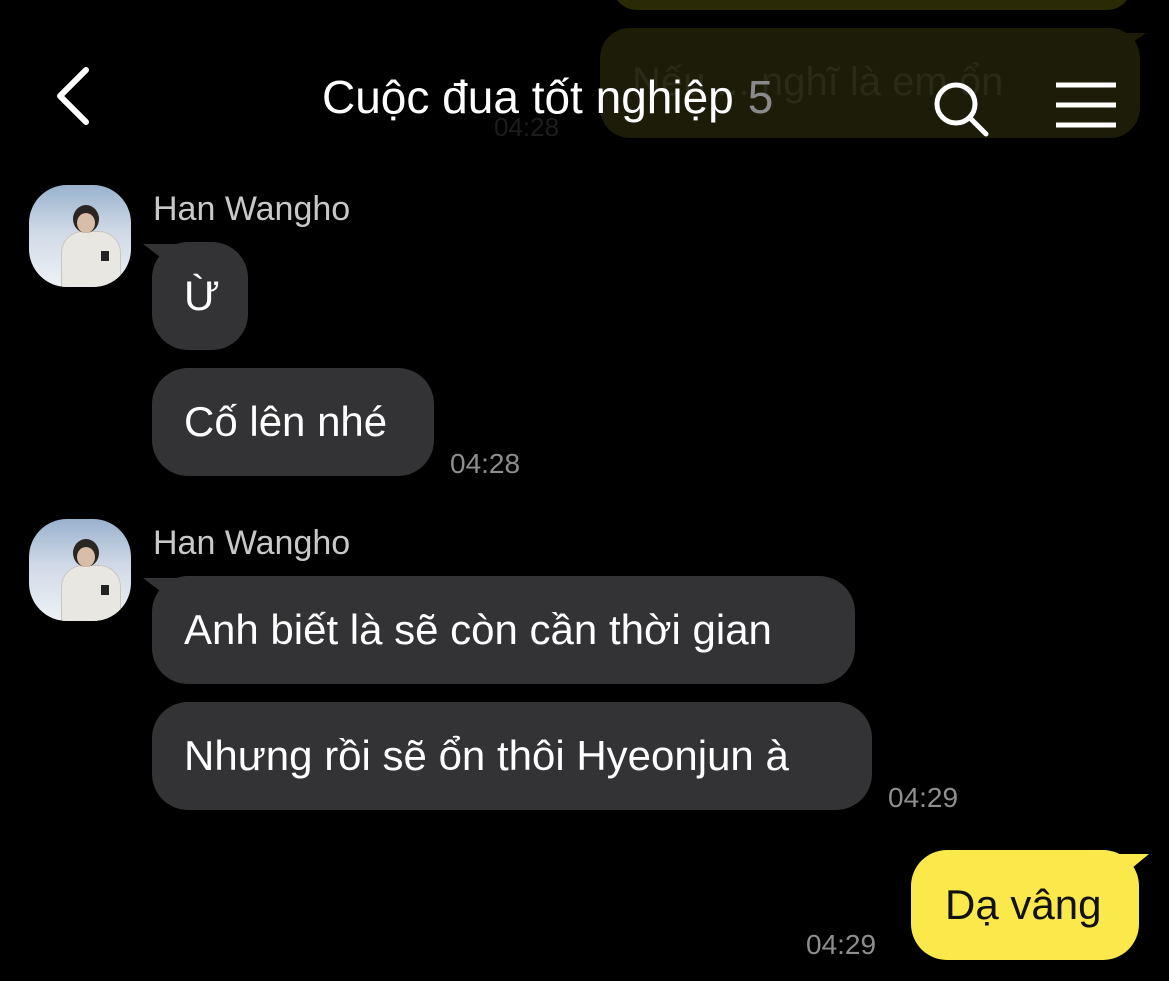  I want to click on back-button, so click(75, 96).